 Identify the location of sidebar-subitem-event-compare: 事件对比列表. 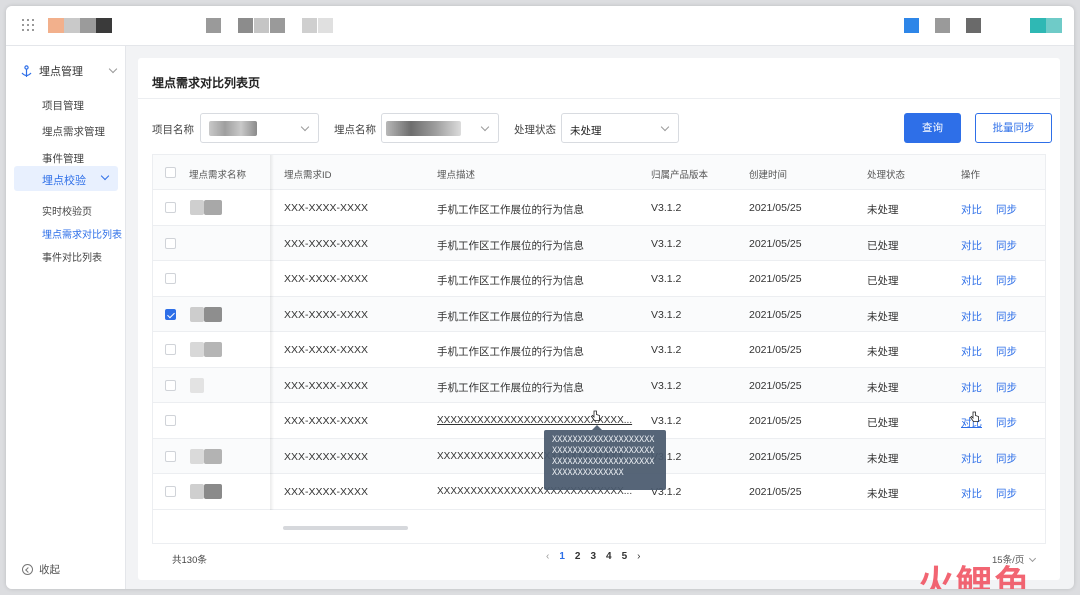
(72, 256).